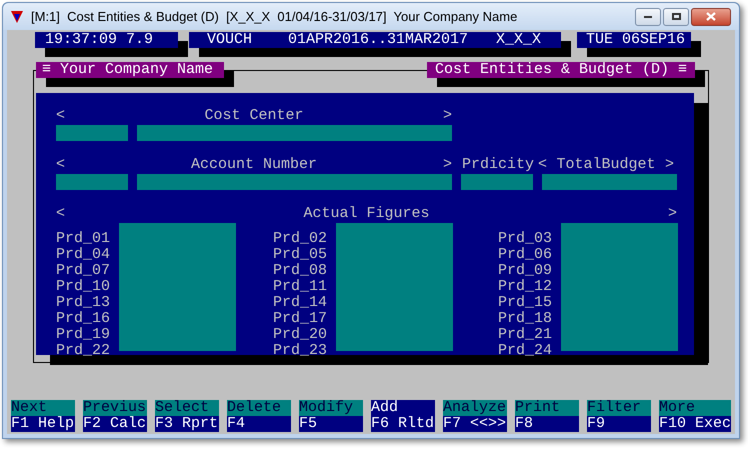 Image resolution: width=748 pixels, height=450 pixels. What do you see at coordinates (366, 214) in the screenshot?
I see `actual-figures-label: Actual Figures` at bounding box center [366, 214].